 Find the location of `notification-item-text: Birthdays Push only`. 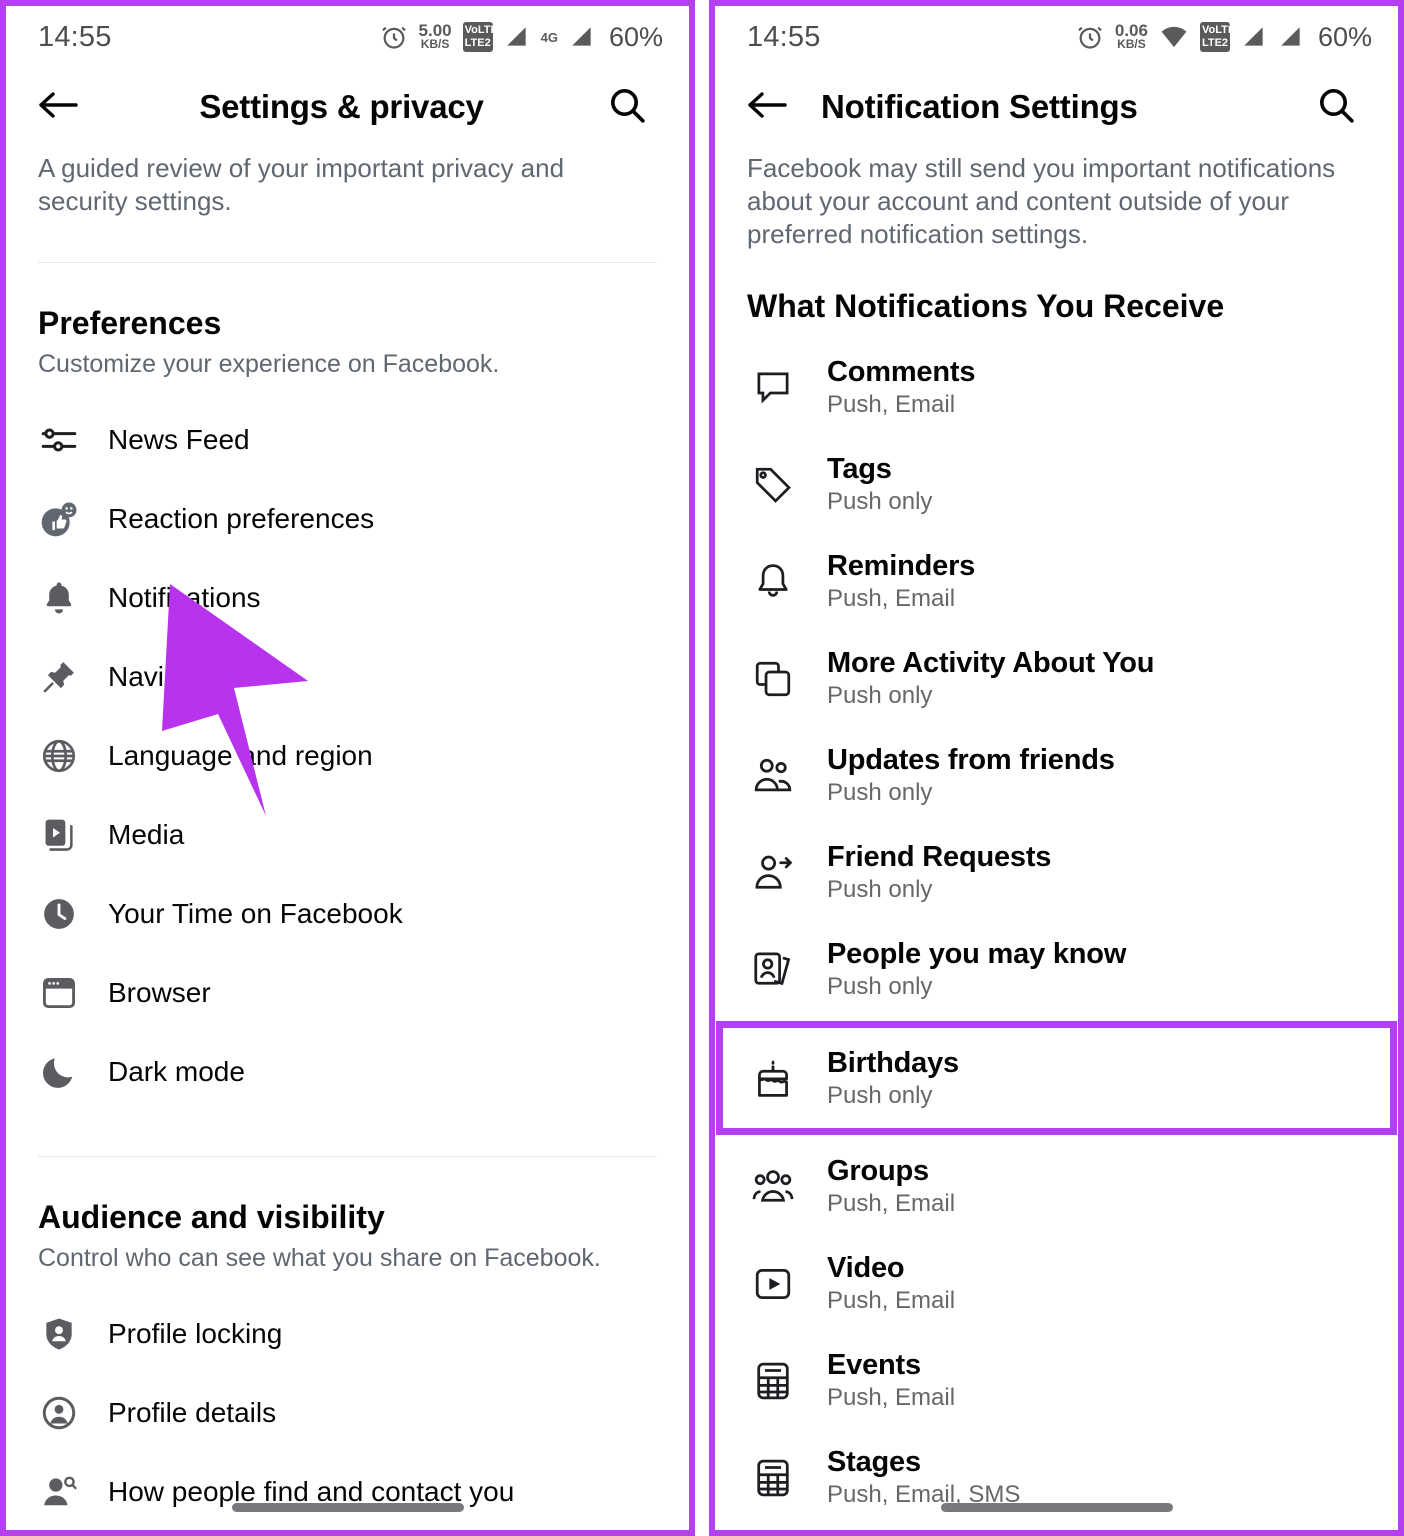

notification-item-text: Birthdays Push only is located at coordinates (893, 1077).